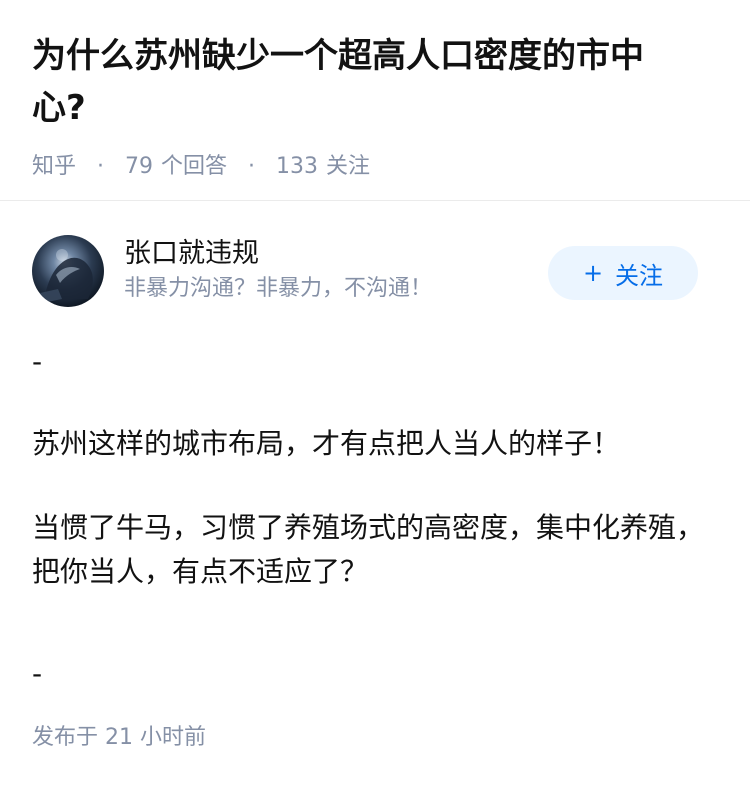  I want to click on avatar-image, so click(66, 276).